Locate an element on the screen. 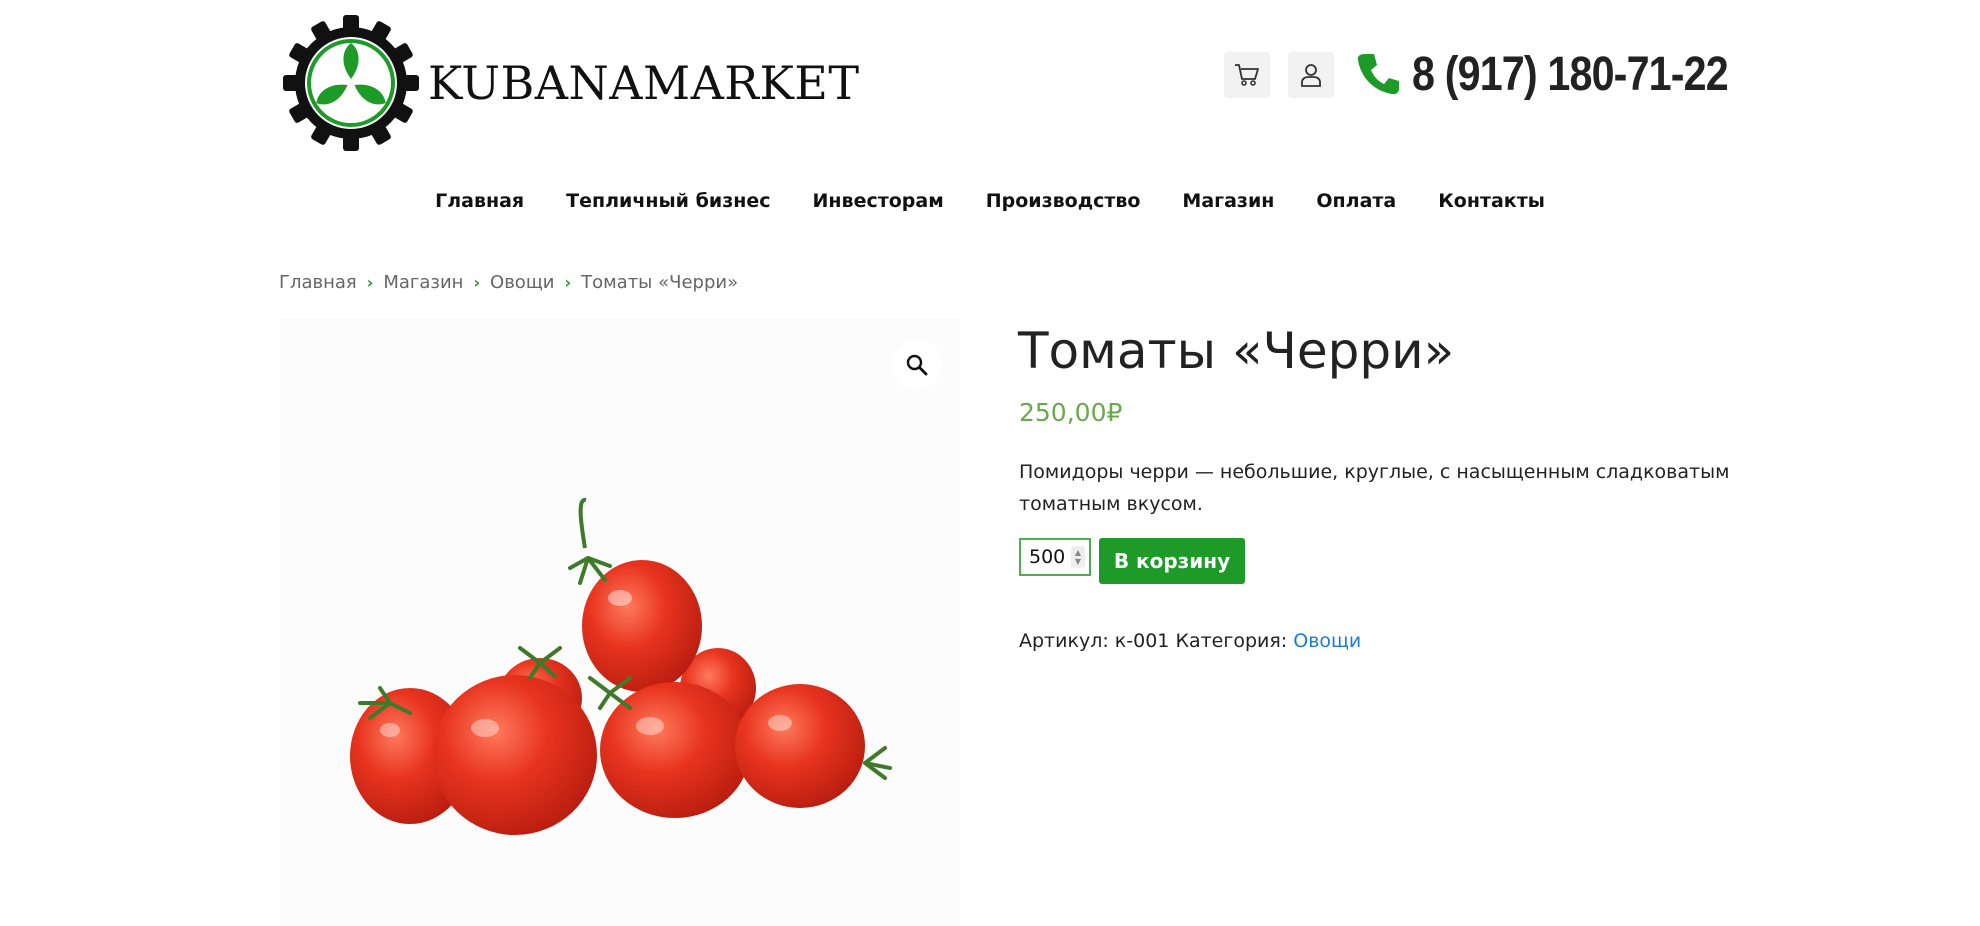 The image size is (1980, 926). site-logo: KUBANAMARKET is located at coordinates (570, 83).